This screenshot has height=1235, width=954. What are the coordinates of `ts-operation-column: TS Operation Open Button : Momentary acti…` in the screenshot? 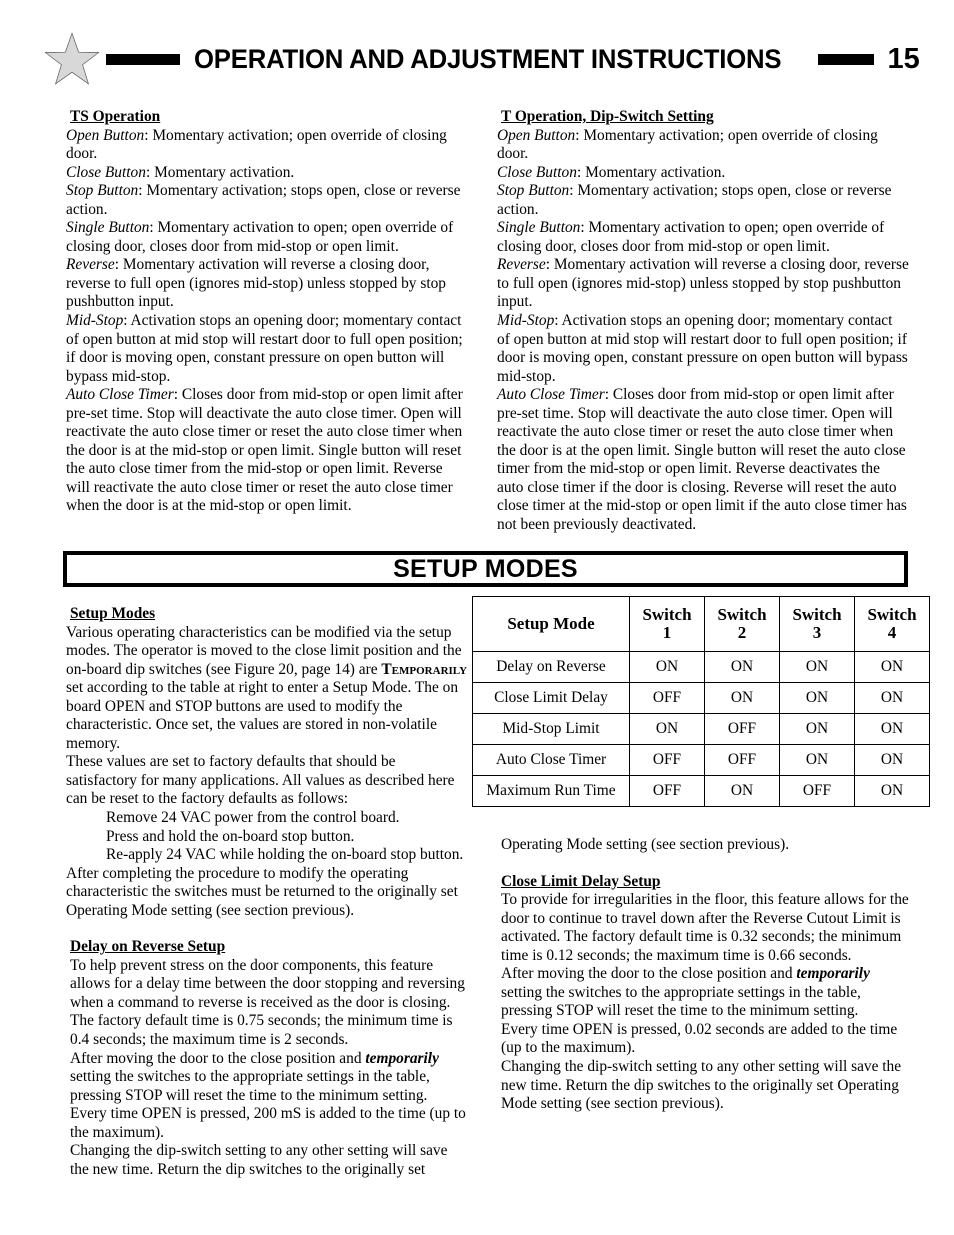 It's located at (268, 312).